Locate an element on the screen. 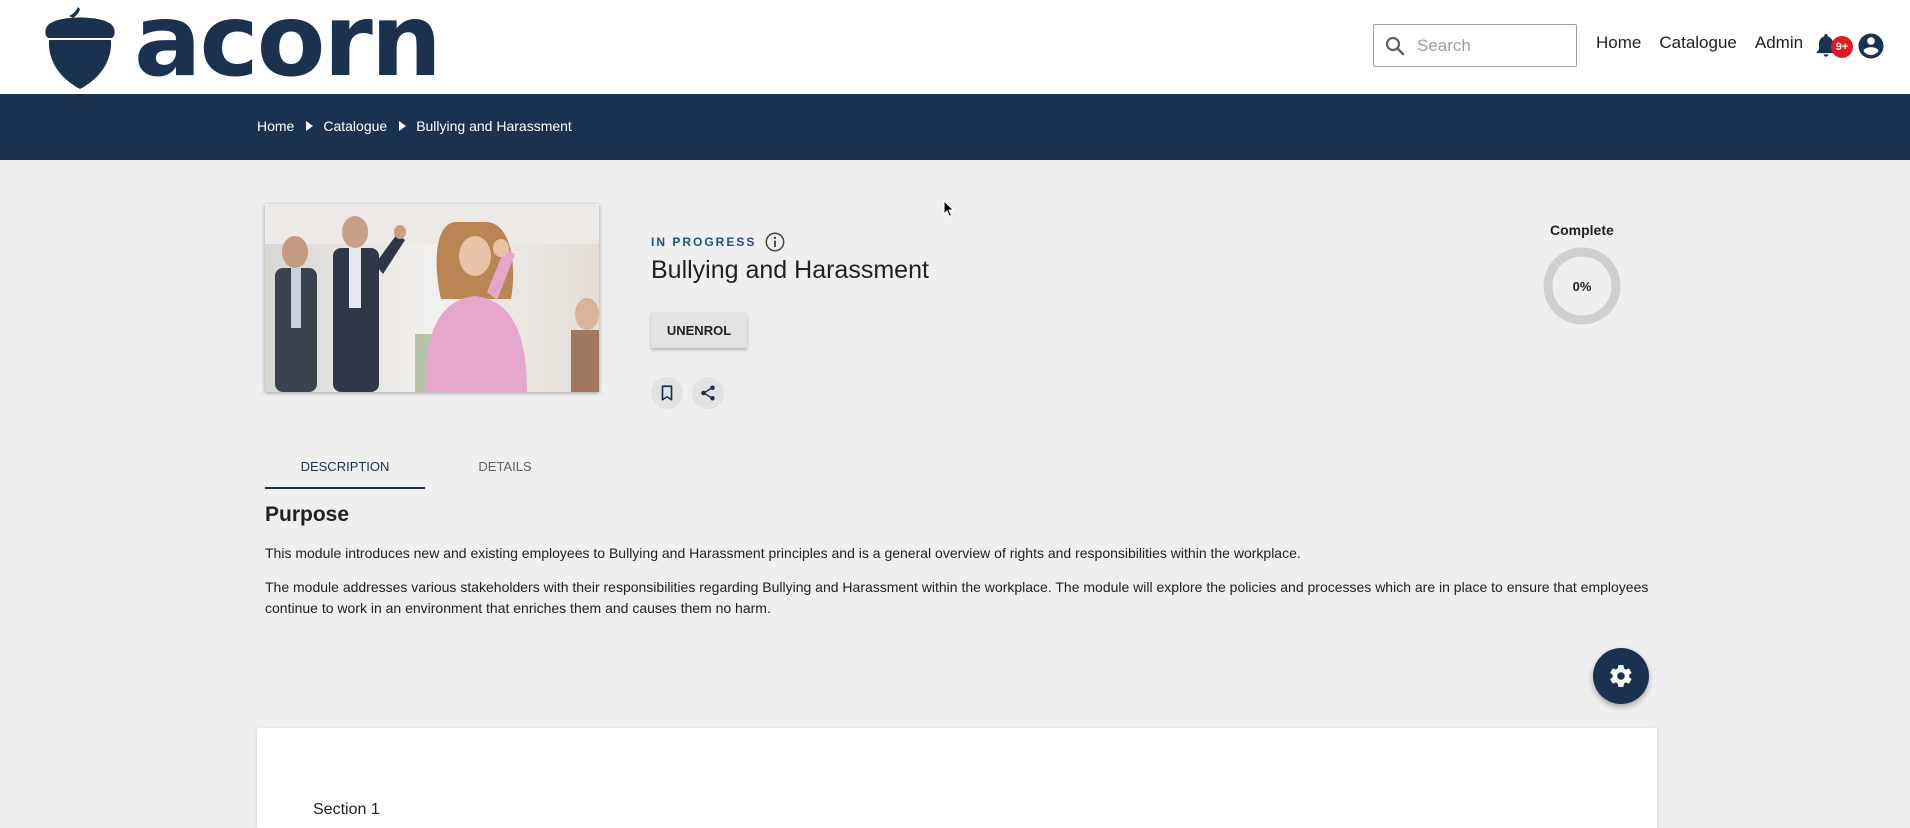 This screenshot has width=1910, height=828. status-line: IN PROGRESS is located at coordinates (718, 242).